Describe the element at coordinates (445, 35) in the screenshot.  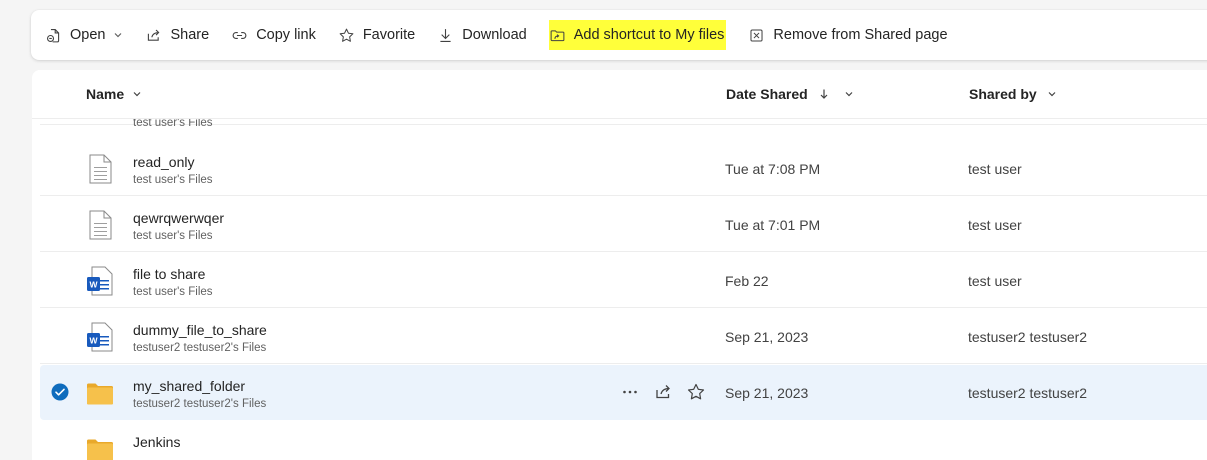
I see `download-icon` at that location.